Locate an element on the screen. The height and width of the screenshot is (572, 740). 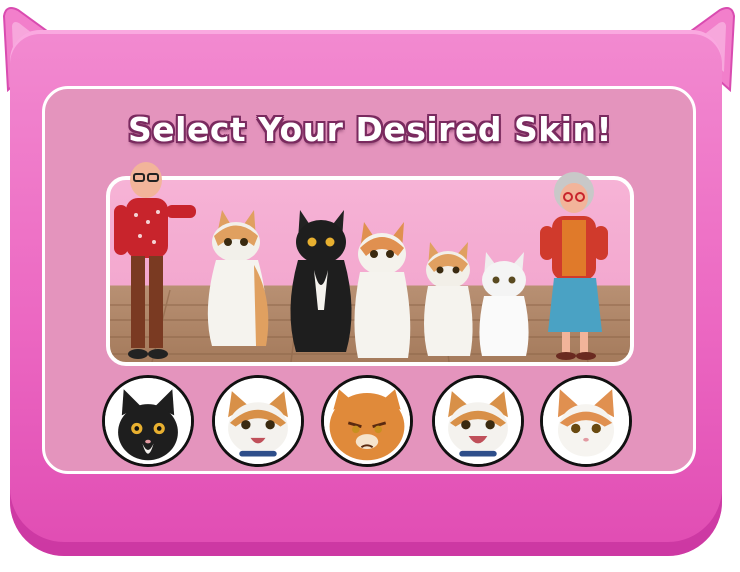
skin-option-orange-white-cat is located at coordinates (586, 421).